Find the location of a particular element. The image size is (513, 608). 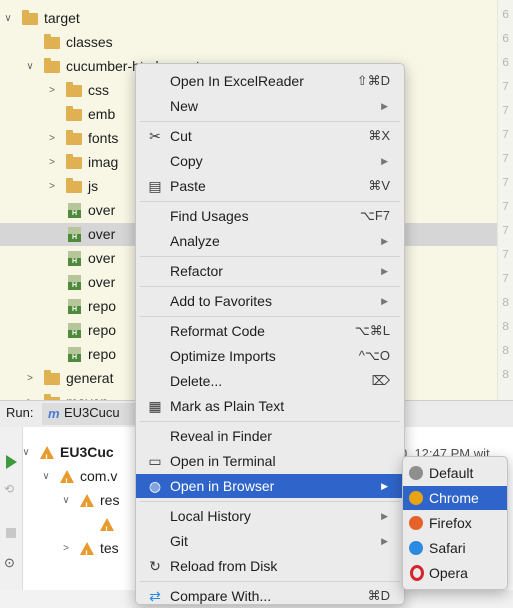

menu-item-compare-with: ⇄ Compare With... ⌘D is located at coordinates (270, 596).